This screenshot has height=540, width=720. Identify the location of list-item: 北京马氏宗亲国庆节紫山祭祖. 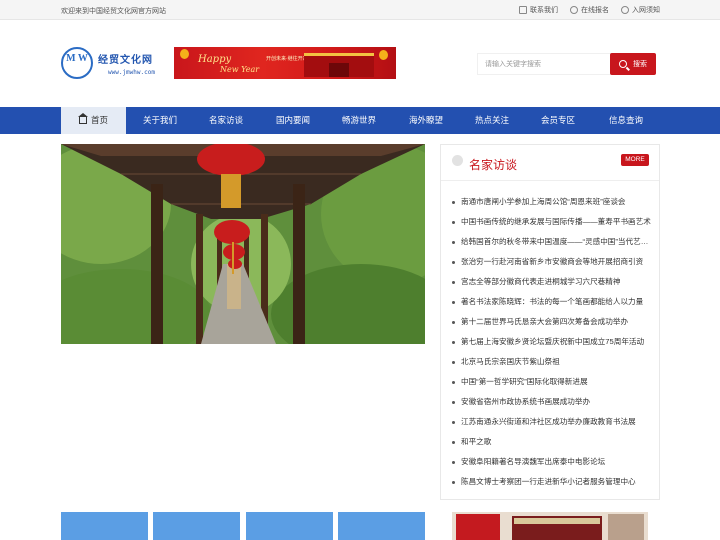
(552, 365).